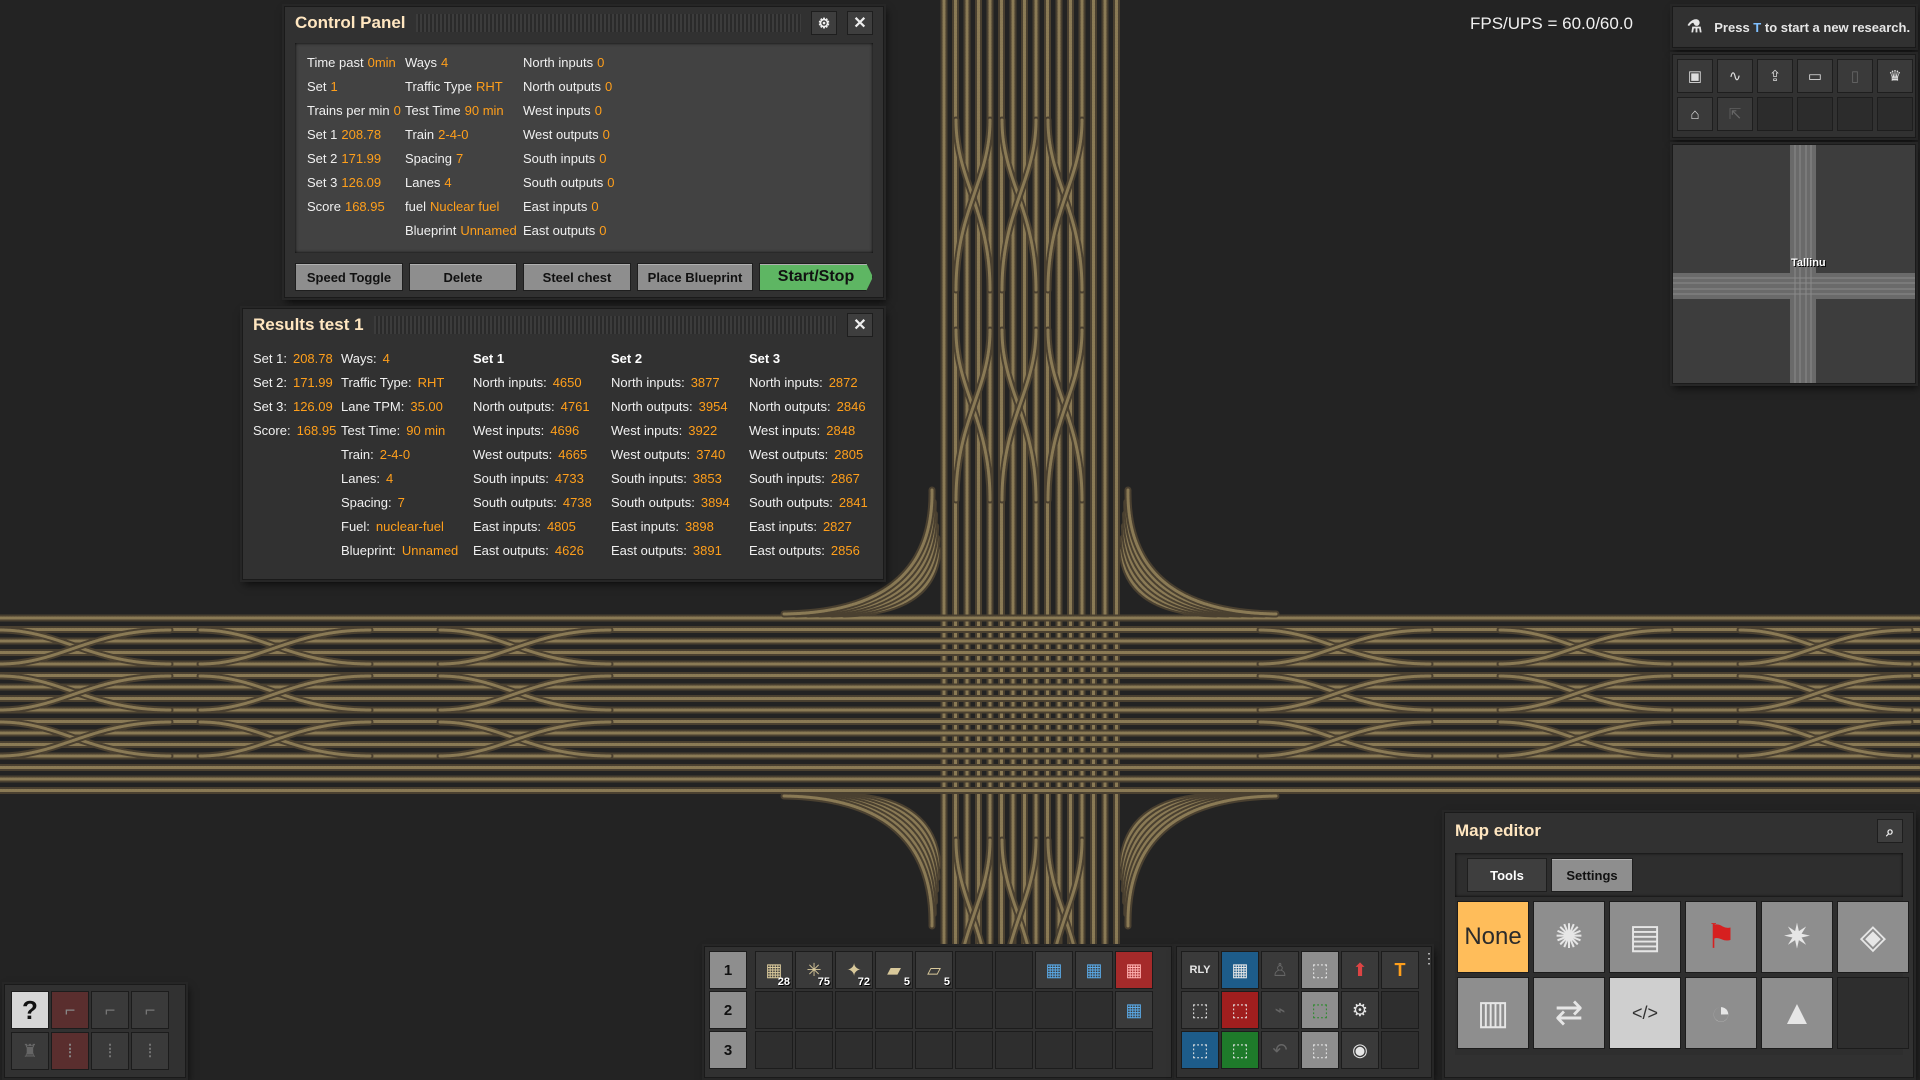 This screenshot has width=1920, height=1080. Describe the element at coordinates (1240, 1050) in the screenshot. I see `green-wire-icon: ⬚` at that location.